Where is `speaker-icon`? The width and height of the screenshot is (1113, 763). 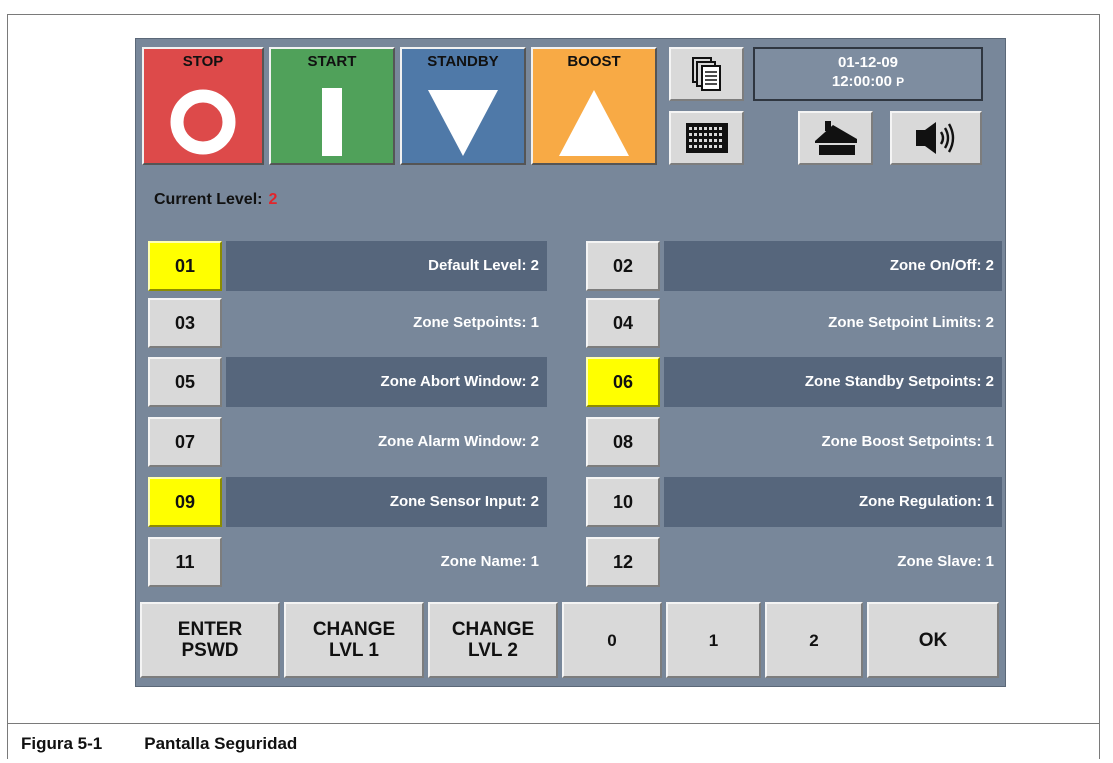 speaker-icon is located at coordinates (935, 138).